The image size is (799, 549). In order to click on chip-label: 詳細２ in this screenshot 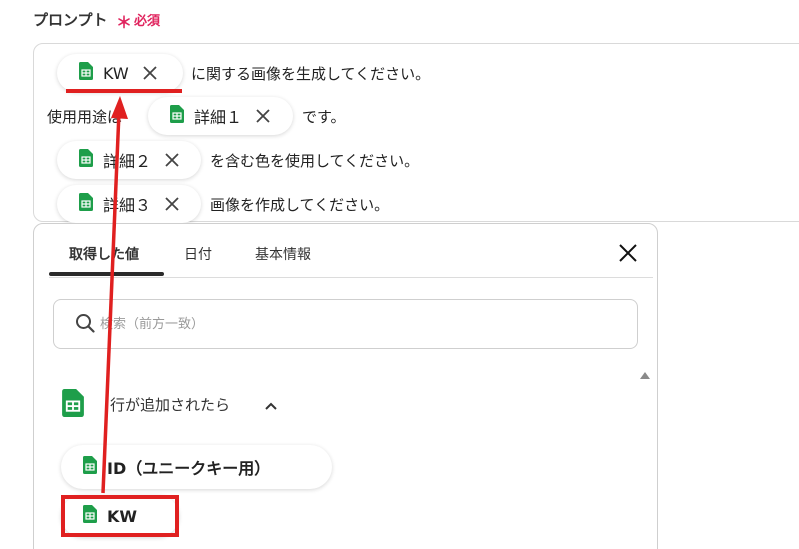, I will do `click(127, 161)`.